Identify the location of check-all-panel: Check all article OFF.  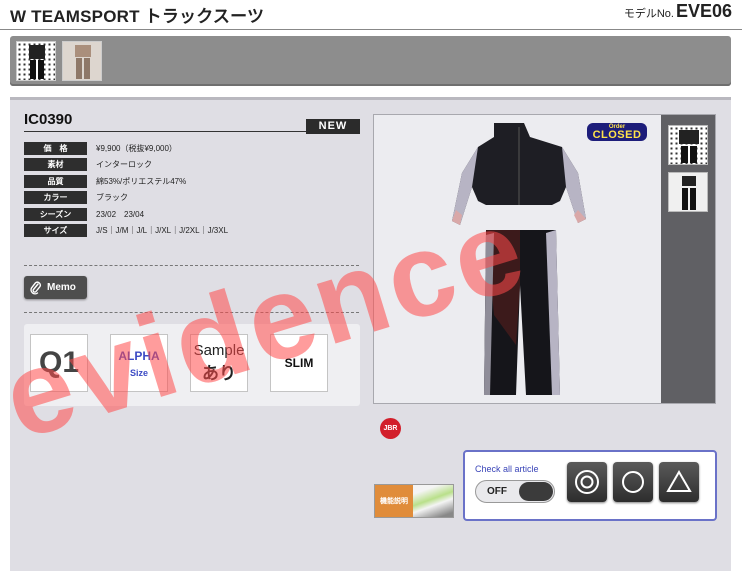
(590, 485).